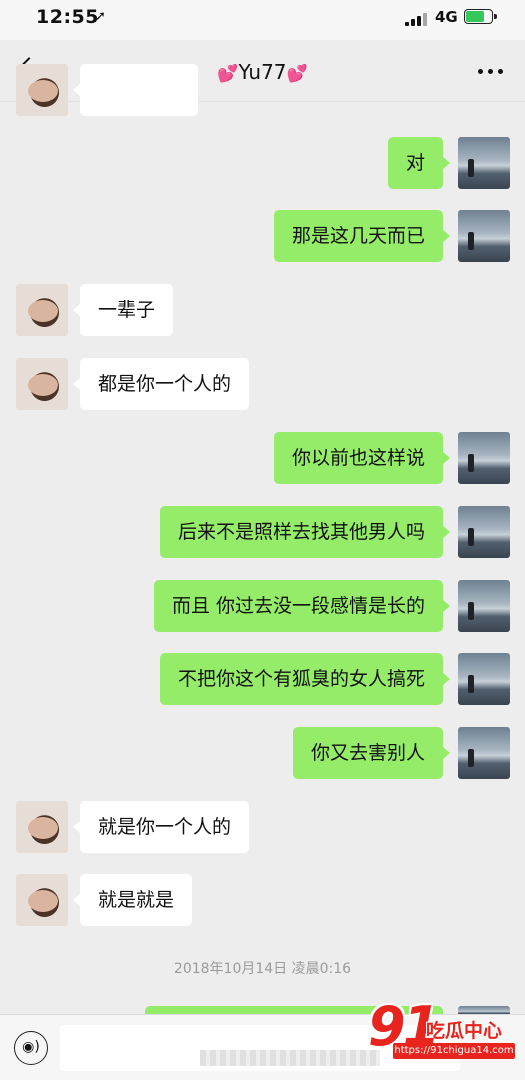 This screenshot has height=1080, width=525. Describe the element at coordinates (135, 90) in the screenshot. I see `message-bubble-received-cut` at that location.